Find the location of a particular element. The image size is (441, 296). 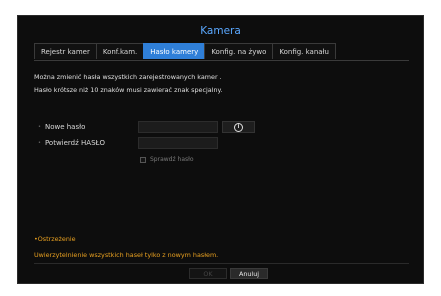

show-password-checkbox: Sprawdź hasło is located at coordinates (167, 159).